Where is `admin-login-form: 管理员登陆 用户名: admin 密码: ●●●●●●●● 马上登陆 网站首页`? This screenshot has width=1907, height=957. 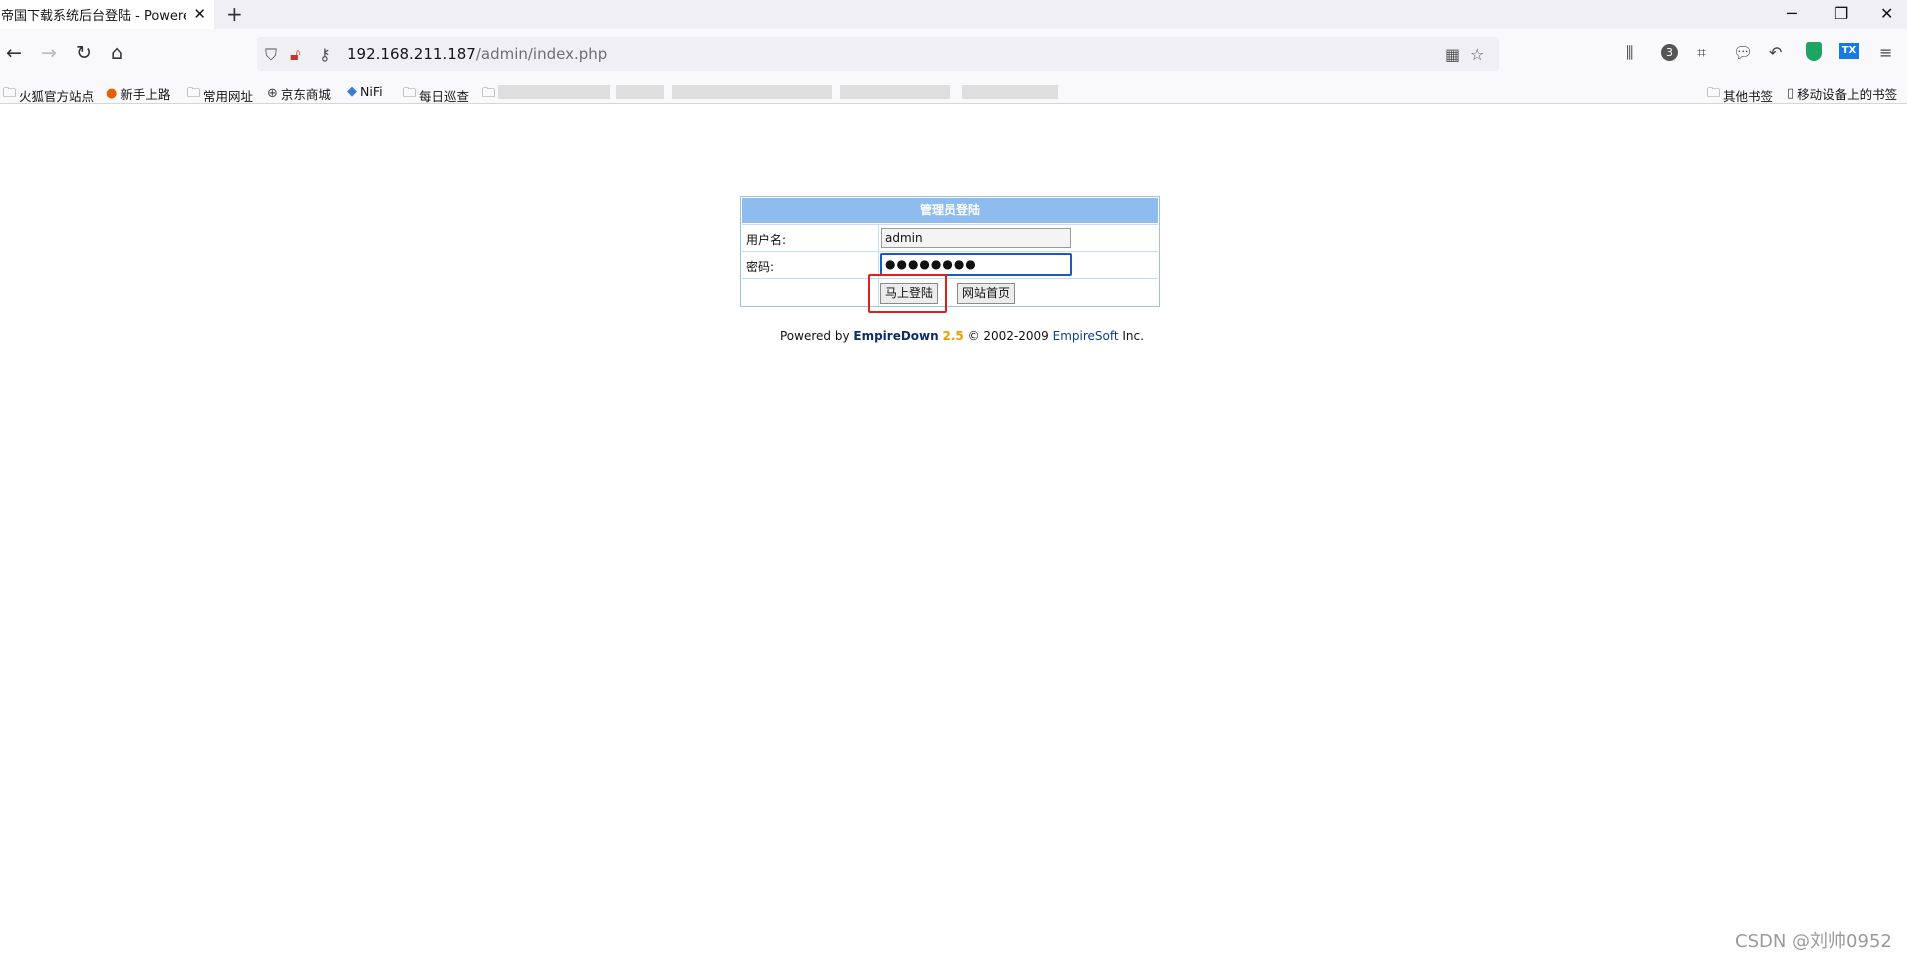
admin-login-form: 管理员登陆 用户名: admin 密码: ●●●●●●●● 马上登陆 网站首页 is located at coordinates (950, 251).